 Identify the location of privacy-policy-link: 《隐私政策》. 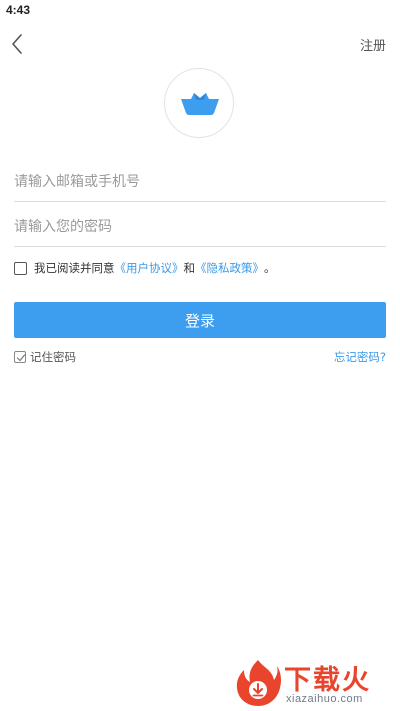
(229, 268).